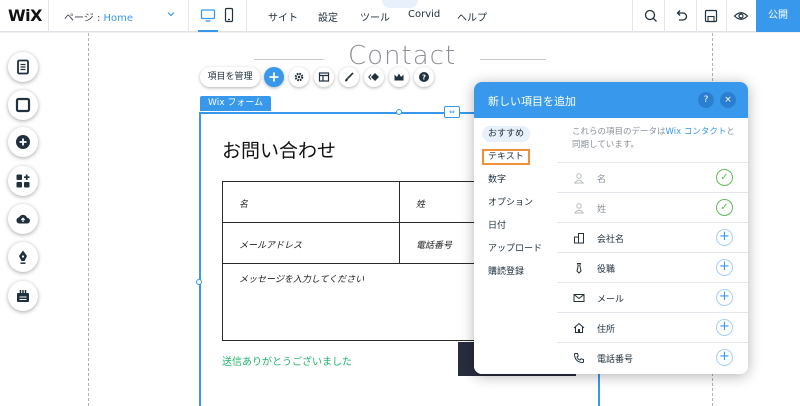 The width and height of the screenshot is (800, 406). What do you see at coordinates (424, 14) in the screenshot?
I see `menu-corvid: Corvid` at bounding box center [424, 14].